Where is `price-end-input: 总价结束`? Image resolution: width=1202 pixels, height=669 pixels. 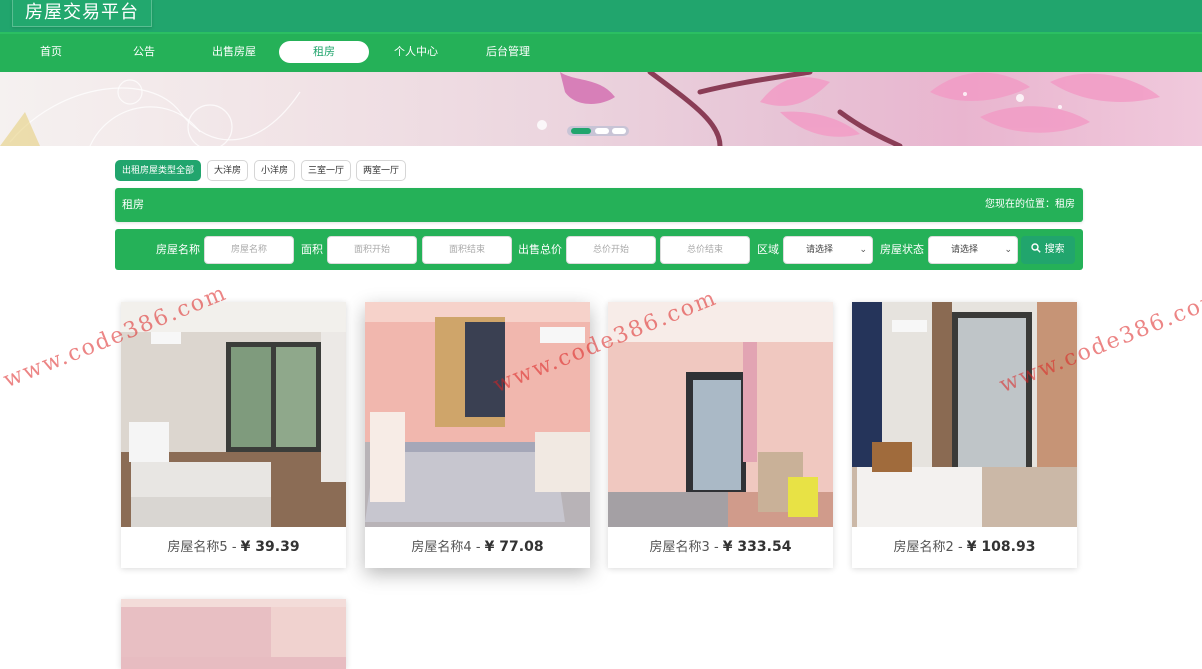 price-end-input: 总价结束 is located at coordinates (705, 250).